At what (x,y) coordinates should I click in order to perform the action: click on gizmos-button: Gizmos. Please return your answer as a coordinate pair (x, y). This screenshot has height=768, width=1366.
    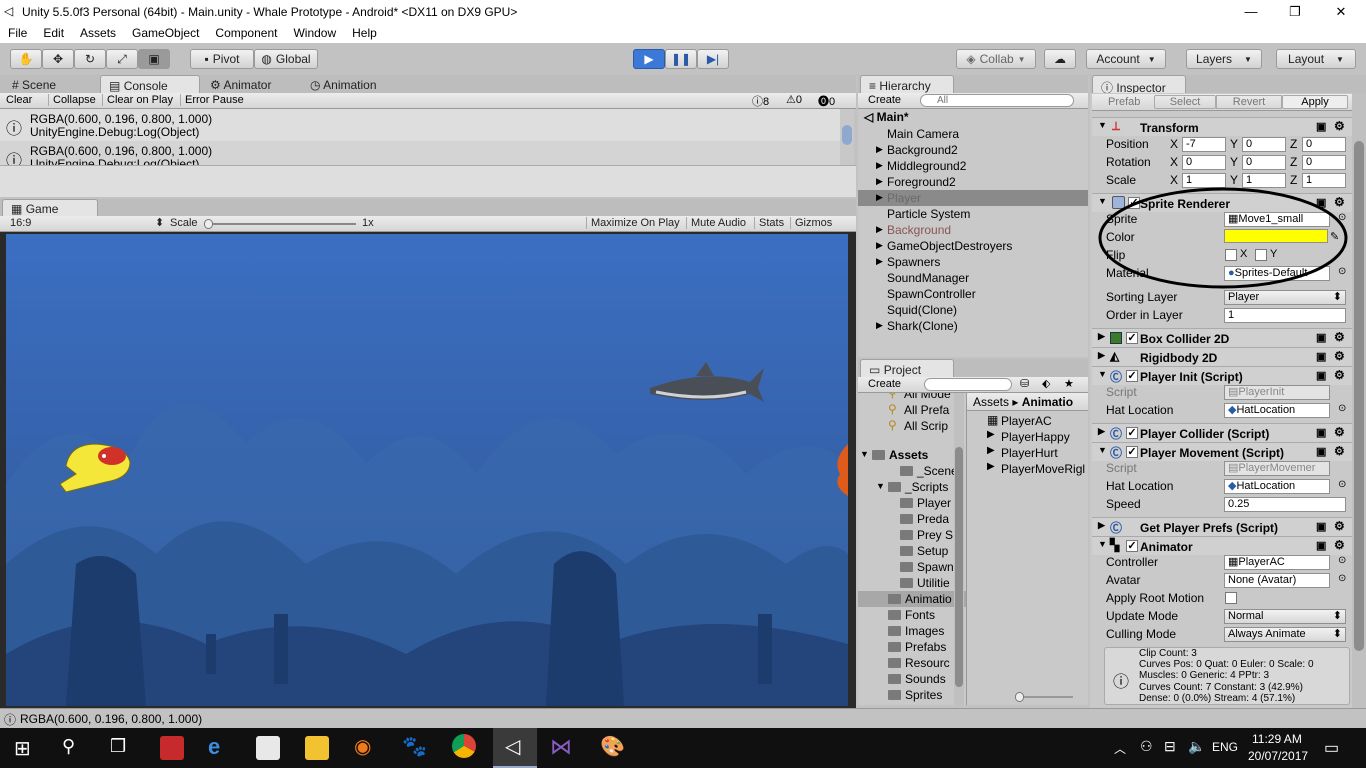
    Looking at the image, I should click on (811, 223).